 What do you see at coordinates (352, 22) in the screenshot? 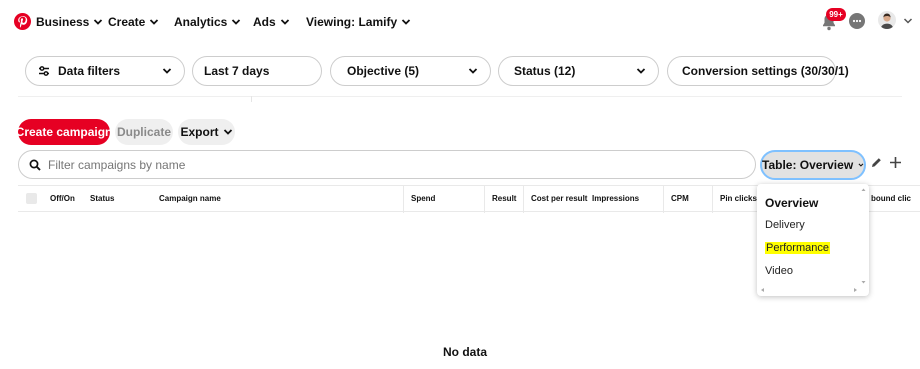
I see `nav-viewing-label: Viewing: Lamify` at bounding box center [352, 22].